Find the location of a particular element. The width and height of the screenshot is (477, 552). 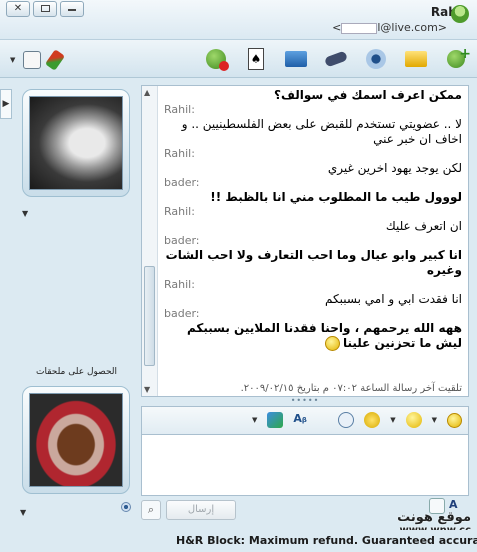

emoticon-dropdown-icon: ▼ is located at coordinates (434, 420).